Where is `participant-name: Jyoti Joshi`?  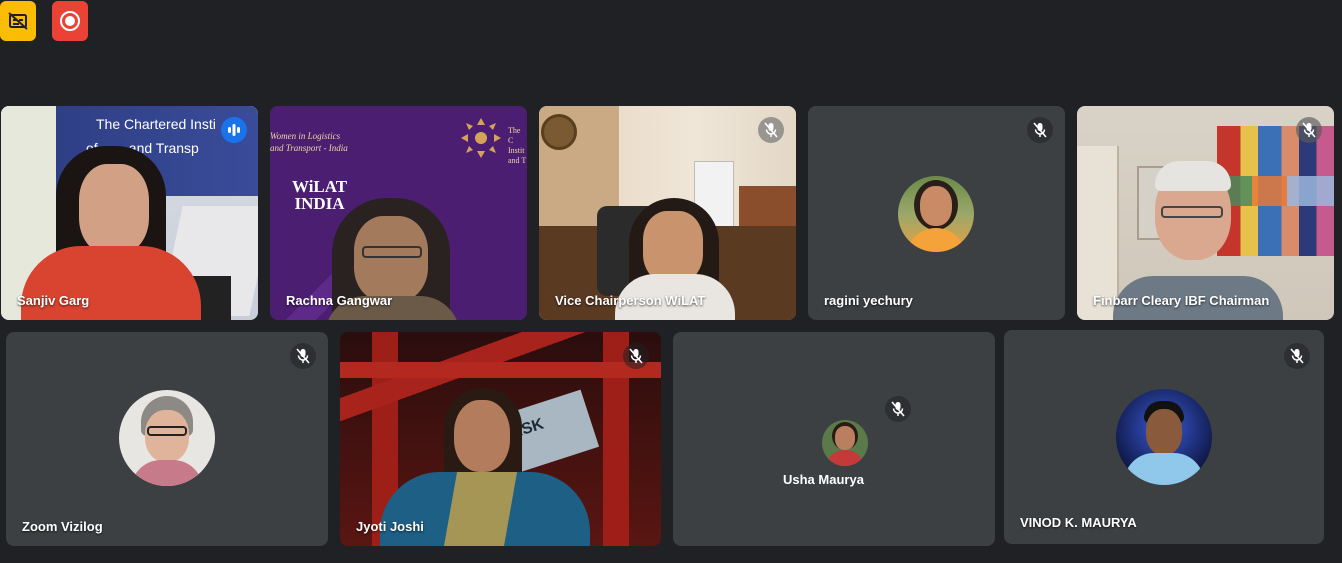
participant-name: Jyoti Joshi is located at coordinates (390, 526).